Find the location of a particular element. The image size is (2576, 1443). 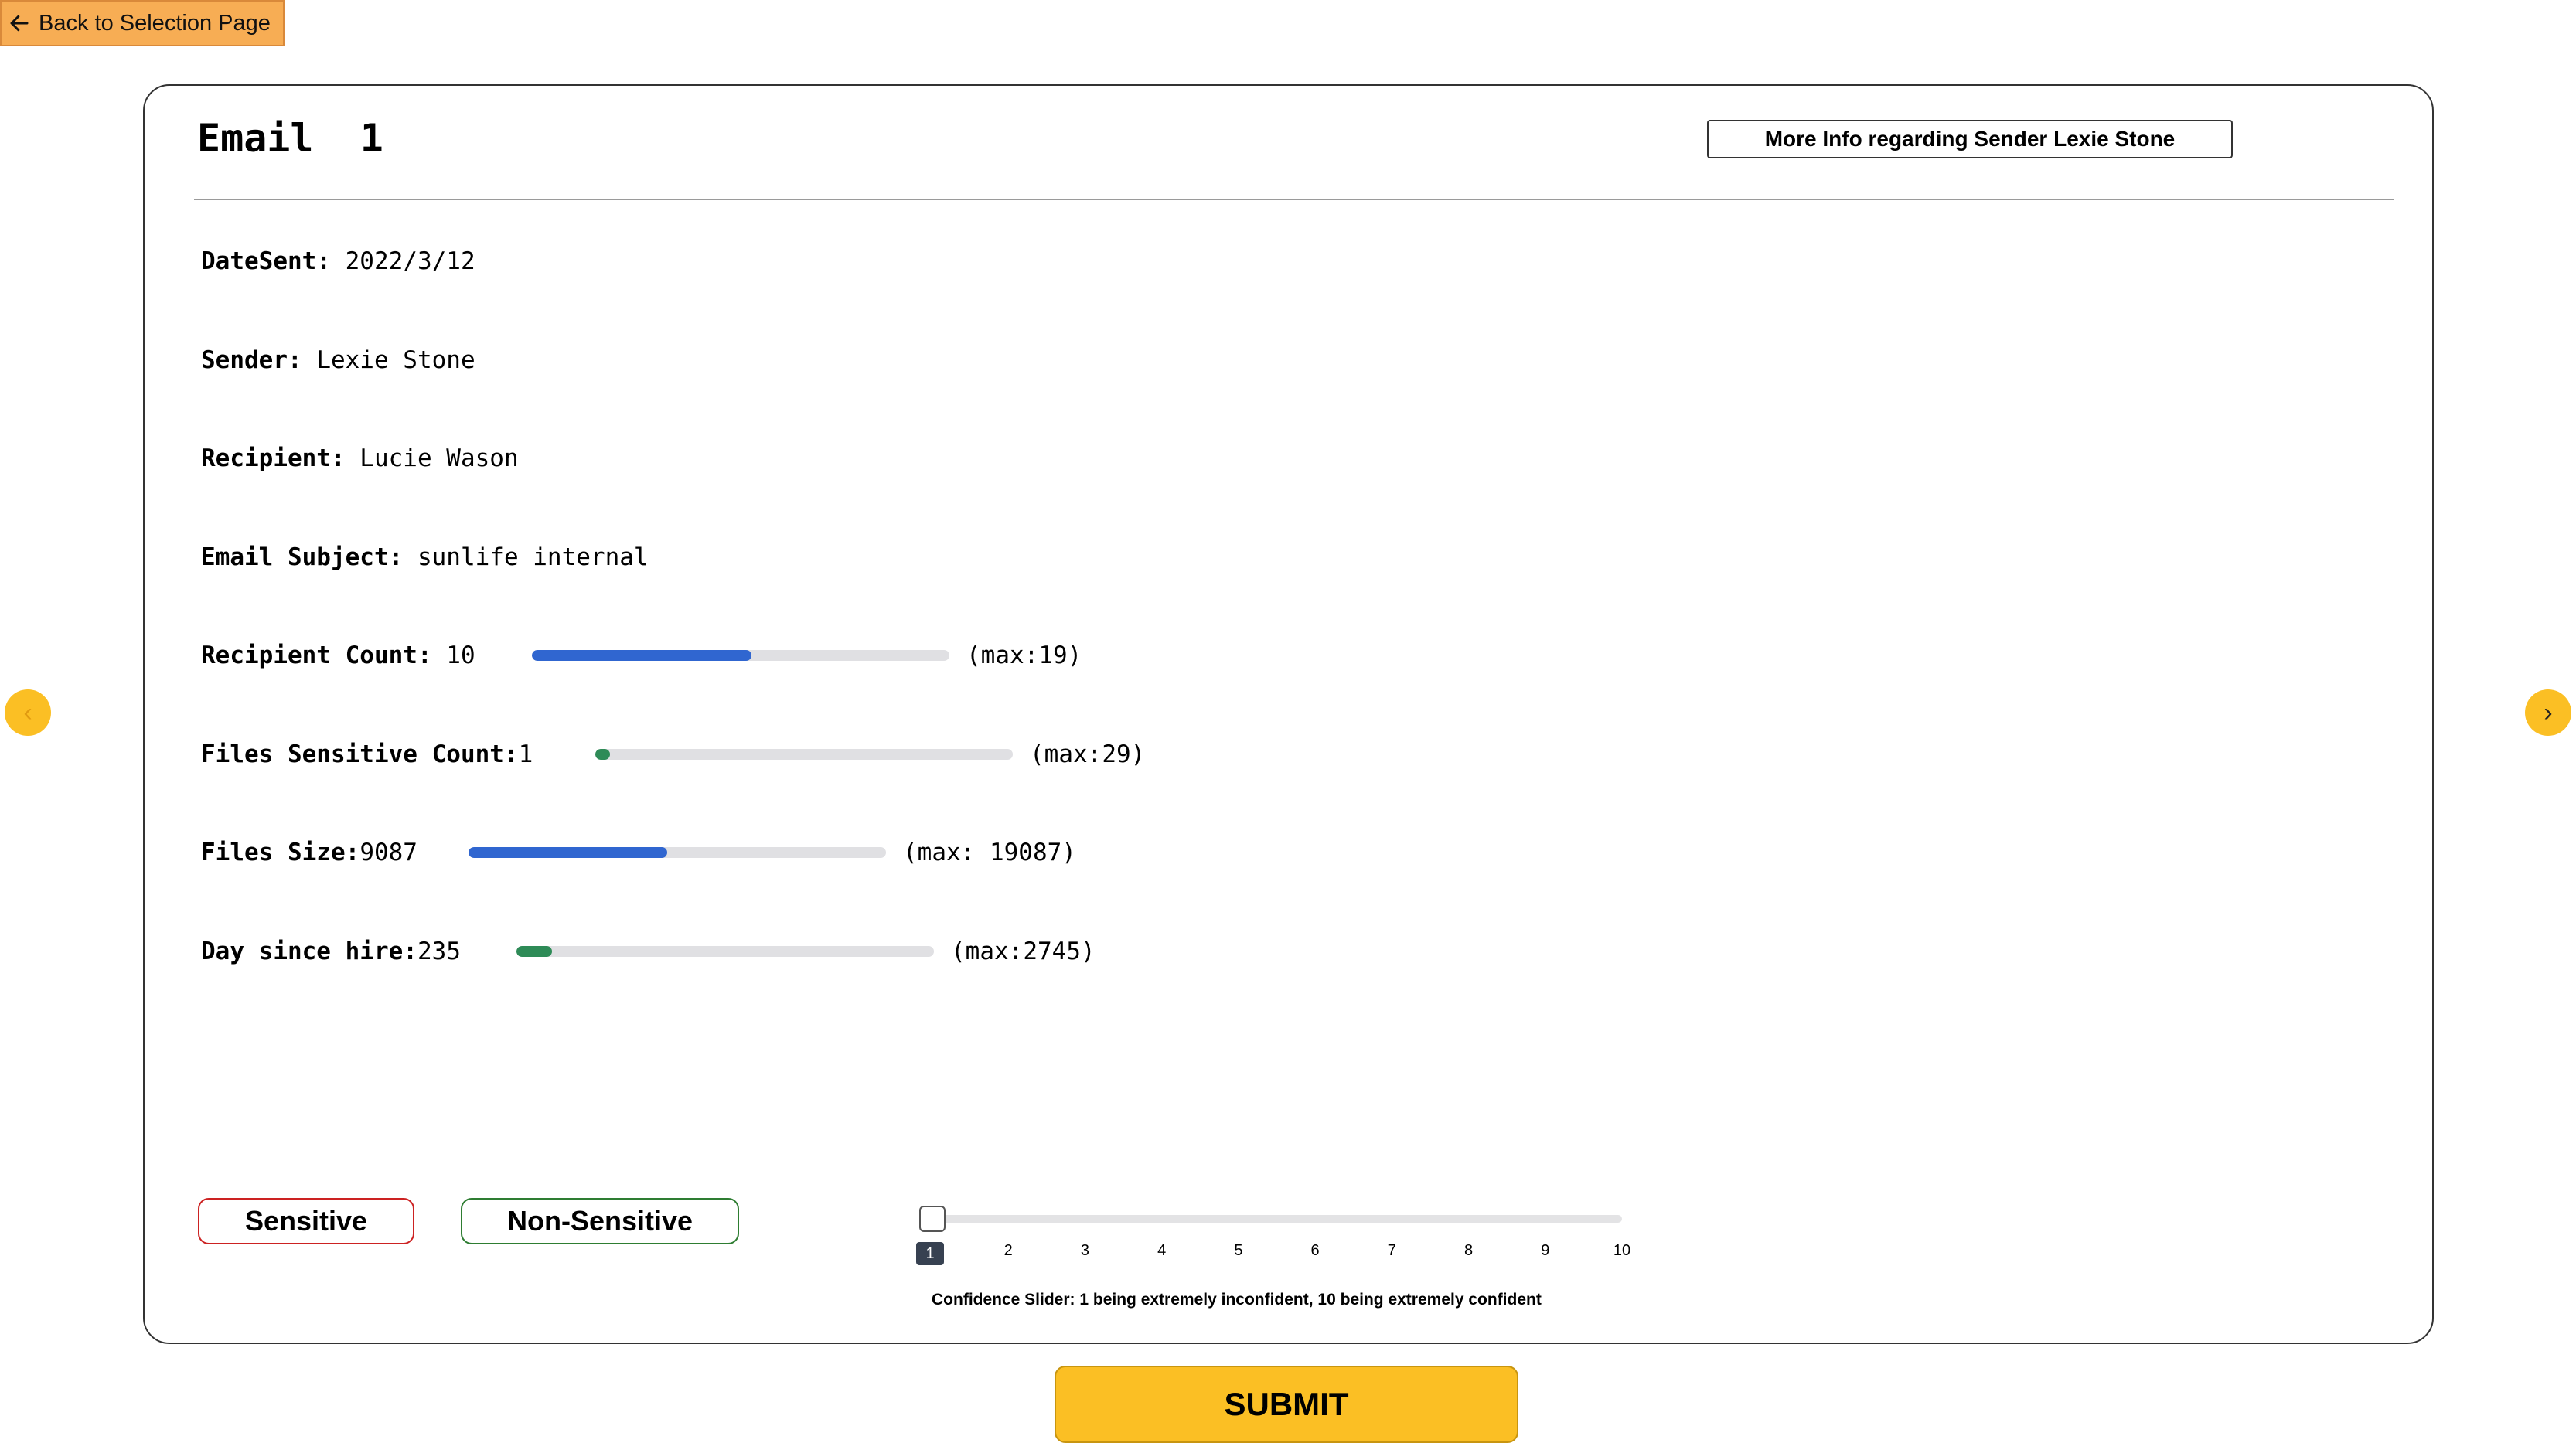

recipient-count-field: Recipient Count: 10 is located at coordinates (338, 655).